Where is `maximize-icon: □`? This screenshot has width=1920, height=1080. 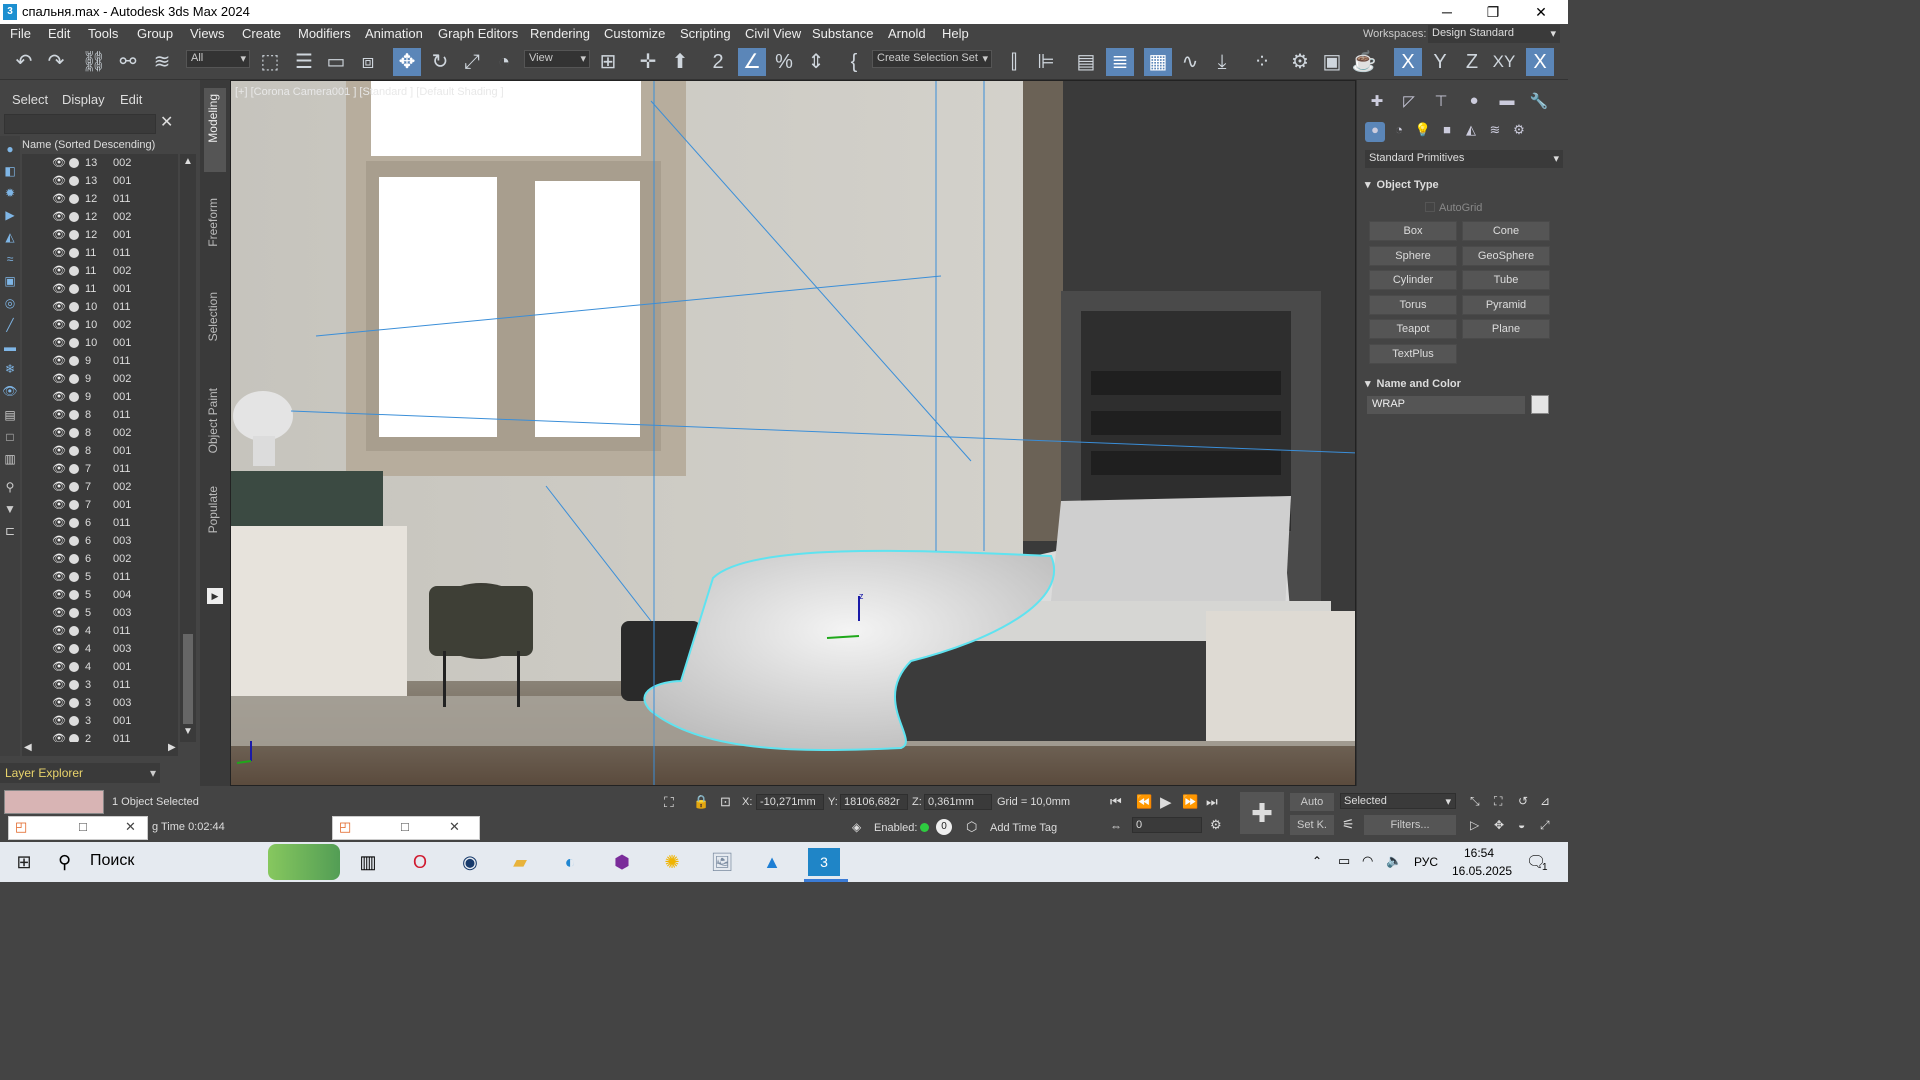 maximize-icon: □ is located at coordinates (83, 826).